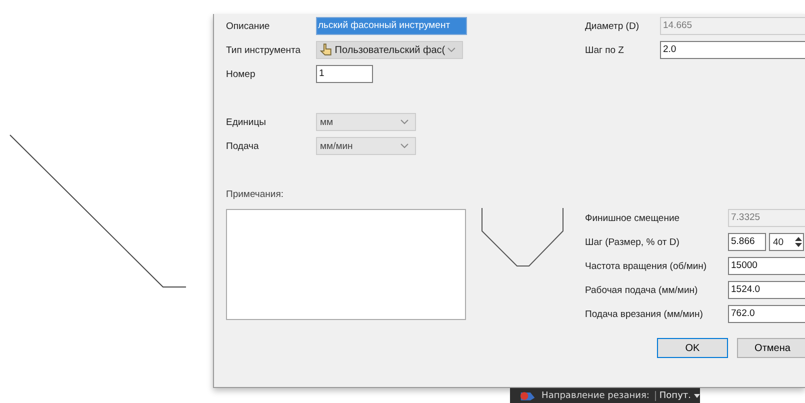 This screenshot has height=403, width=805. What do you see at coordinates (241, 74) in the screenshot?
I see `field-label: Номер` at bounding box center [241, 74].